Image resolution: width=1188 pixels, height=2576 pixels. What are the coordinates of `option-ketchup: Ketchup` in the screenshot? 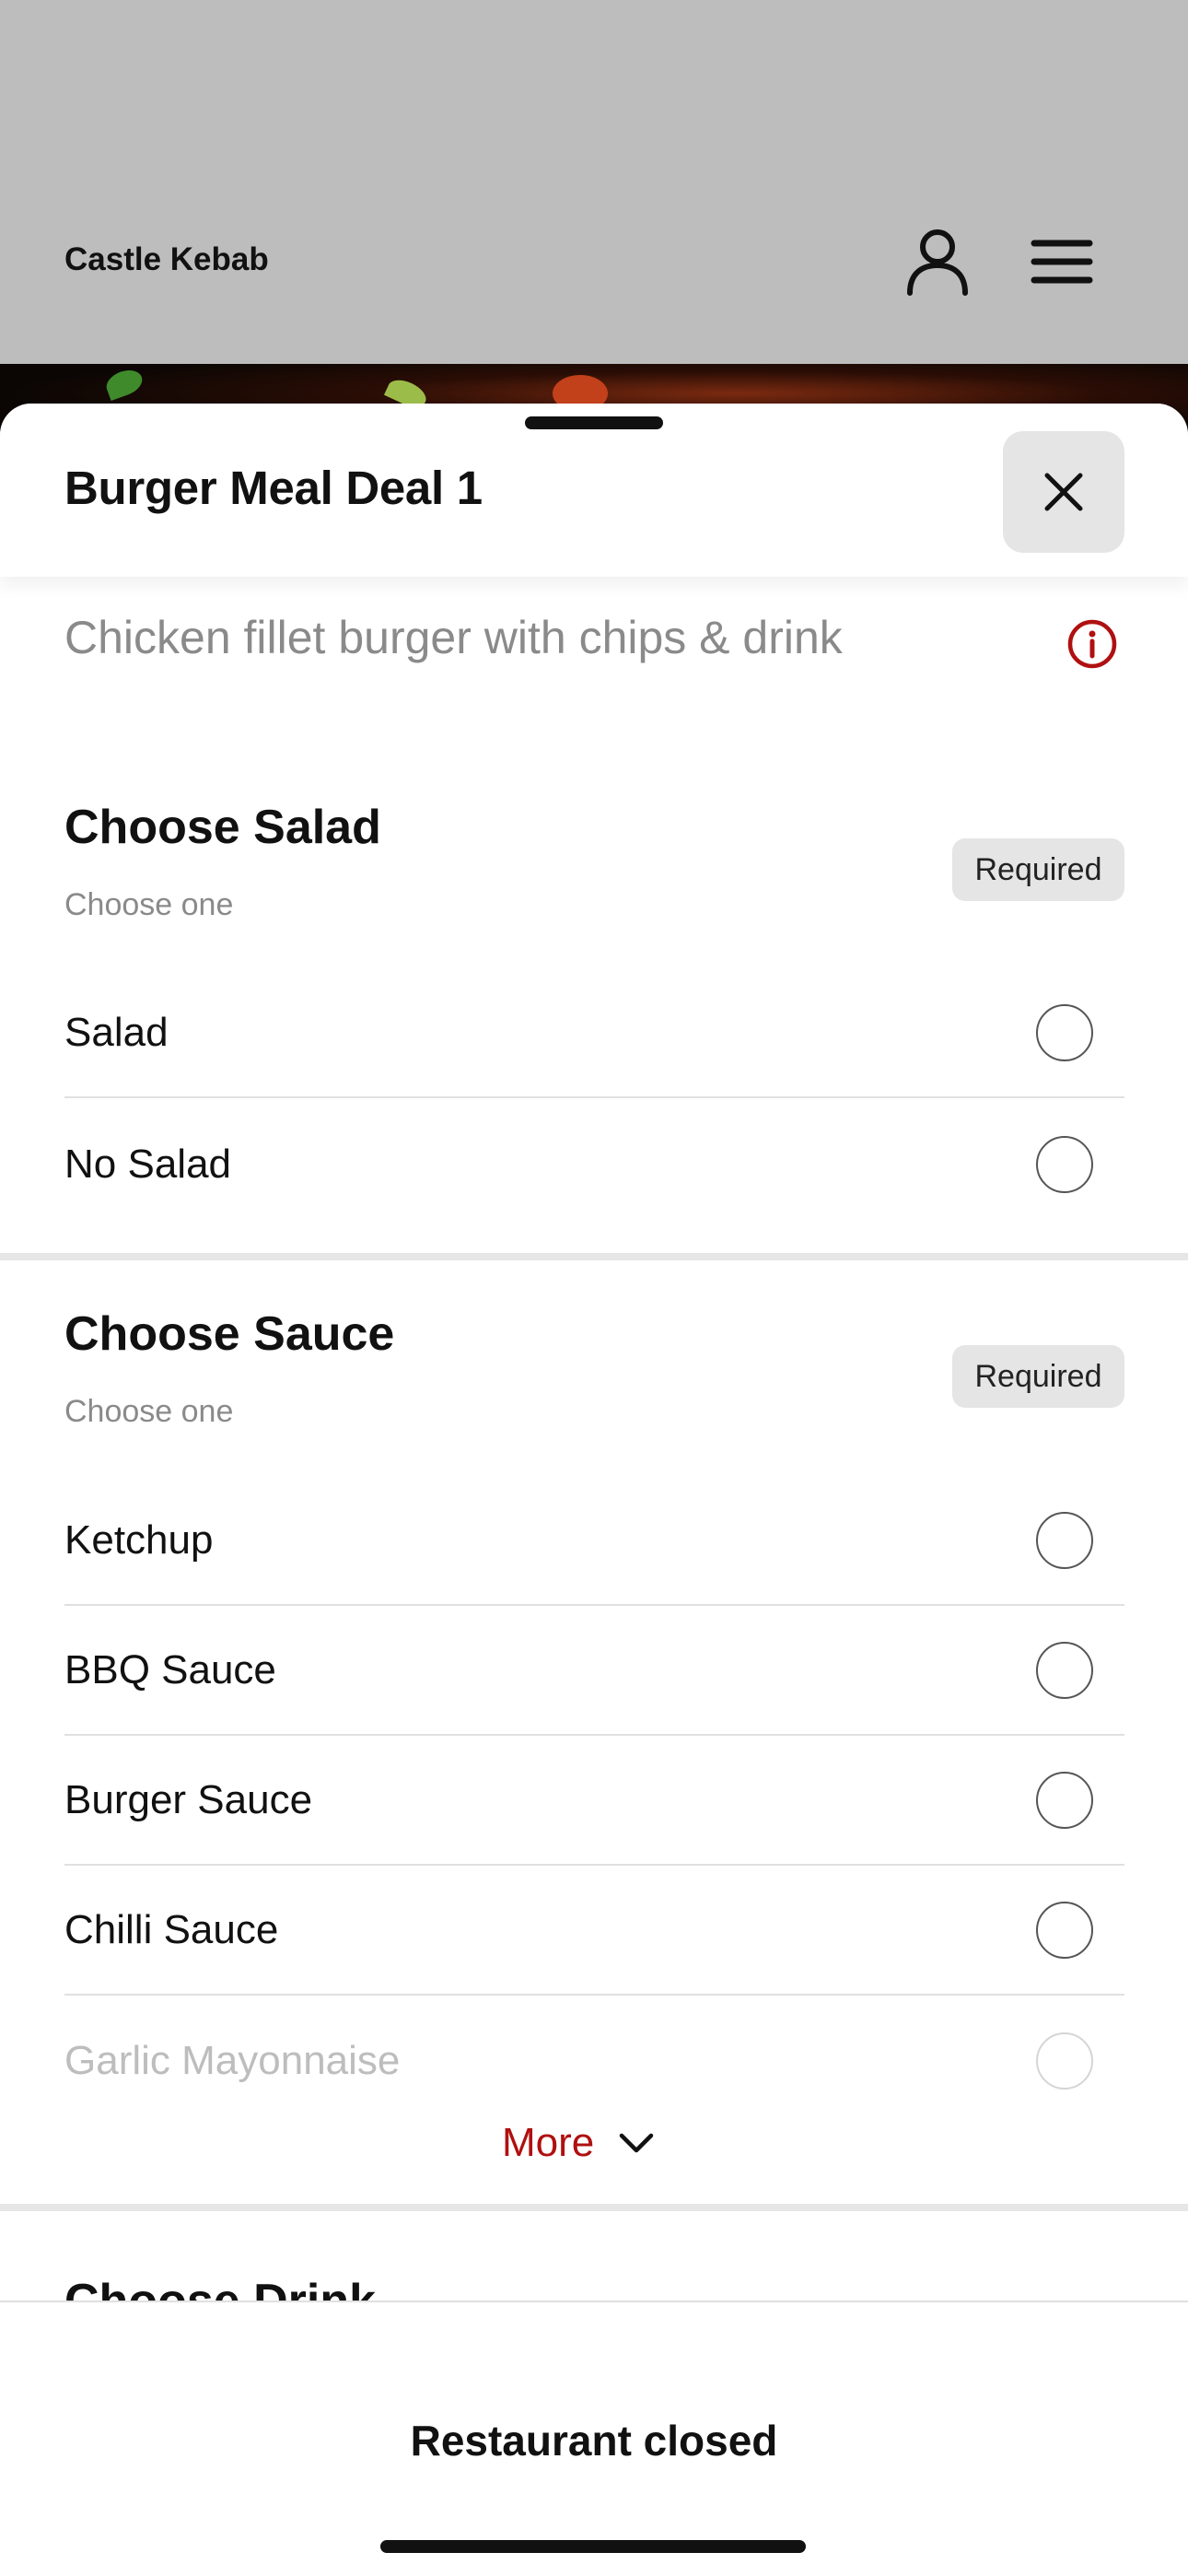 It's located at (594, 1541).